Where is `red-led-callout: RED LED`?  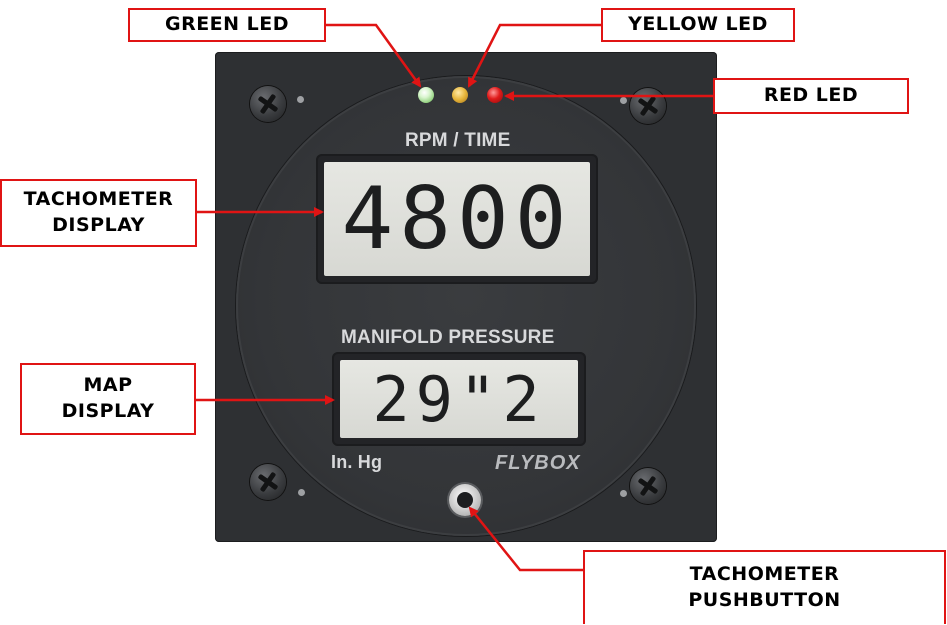 red-led-callout: RED LED is located at coordinates (811, 96).